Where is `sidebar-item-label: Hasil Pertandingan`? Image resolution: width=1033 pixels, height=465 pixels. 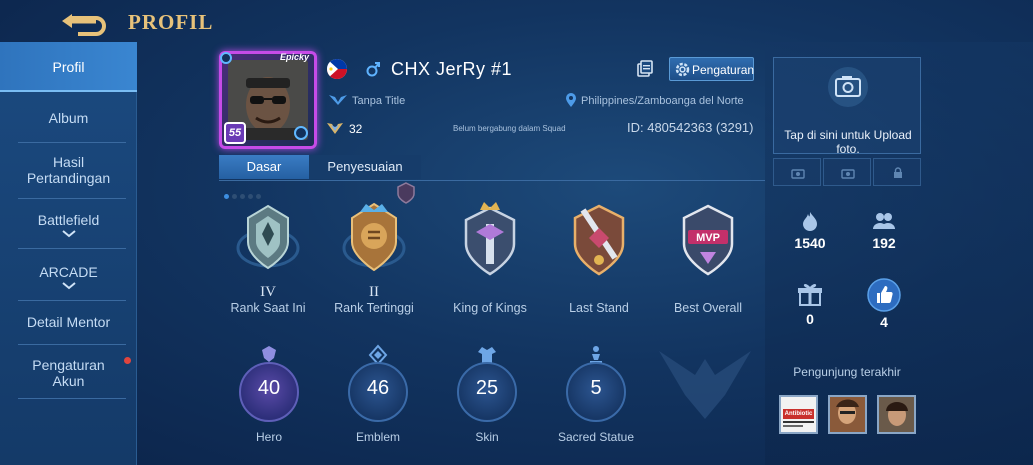
sidebar-item-label: Hasil Pertandingan is located at coordinates (68, 170).